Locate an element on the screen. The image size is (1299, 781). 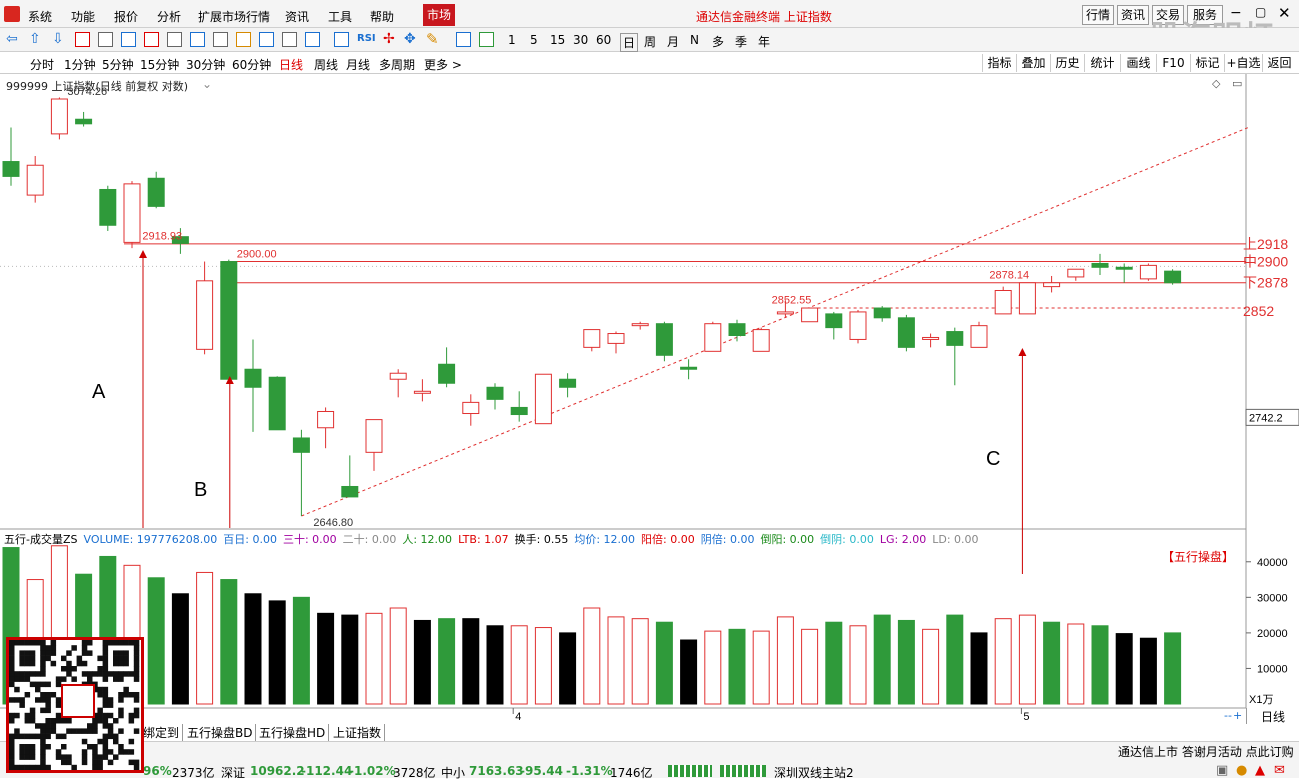
tab-wuxing-hd: 五行操盘HD is located at coordinates (293, 732).